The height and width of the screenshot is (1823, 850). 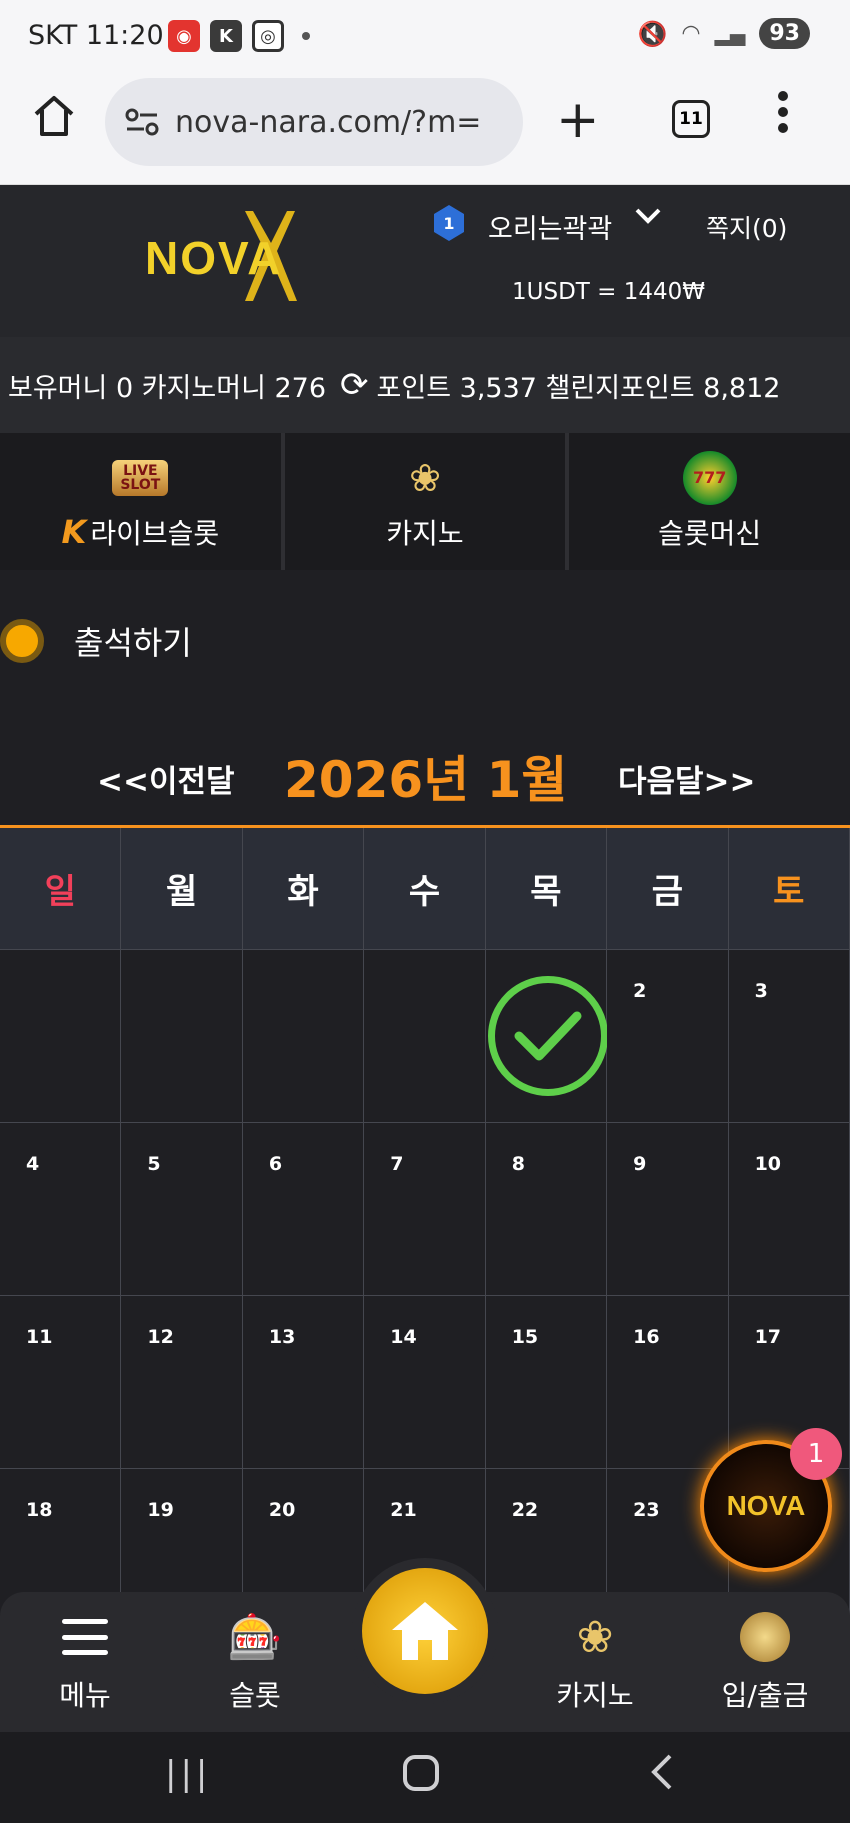 What do you see at coordinates (608, 292) in the screenshot?
I see `exchange-rate: 1USDT = 1440₩` at bounding box center [608, 292].